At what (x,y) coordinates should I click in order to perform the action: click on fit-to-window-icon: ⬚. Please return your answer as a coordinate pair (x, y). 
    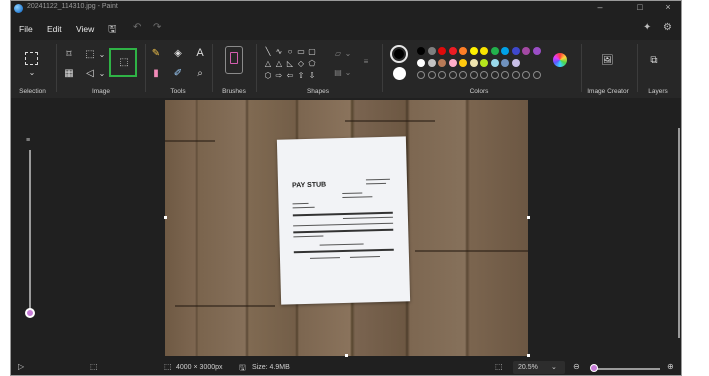
    Looking at the image, I should click on (499, 366).